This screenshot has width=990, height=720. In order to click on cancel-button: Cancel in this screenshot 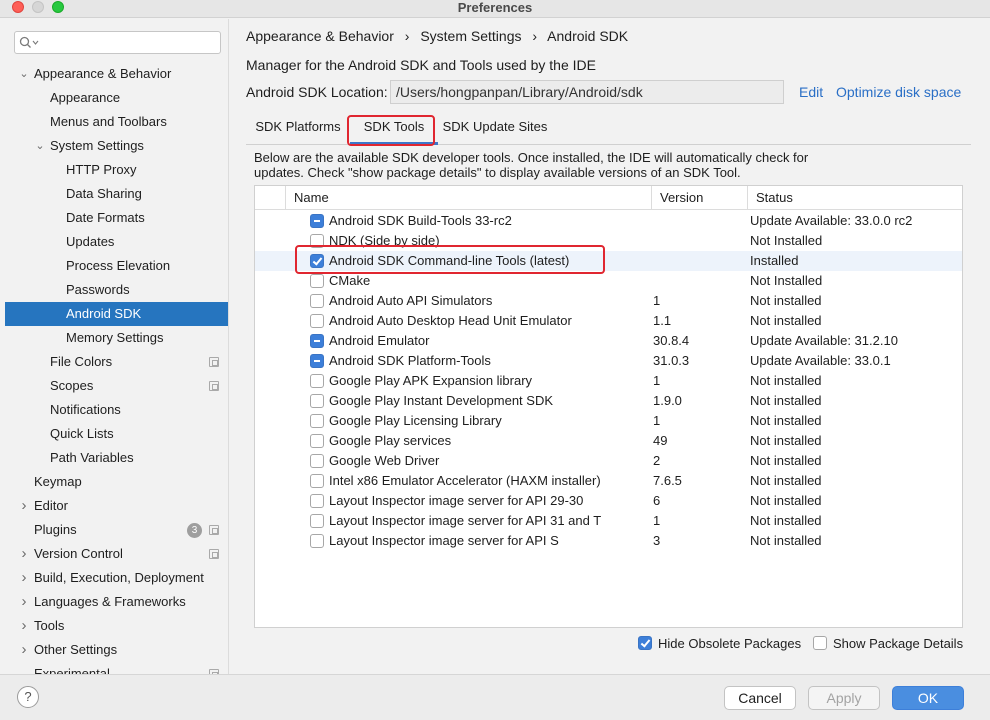, I will do `click(760, 698)`.